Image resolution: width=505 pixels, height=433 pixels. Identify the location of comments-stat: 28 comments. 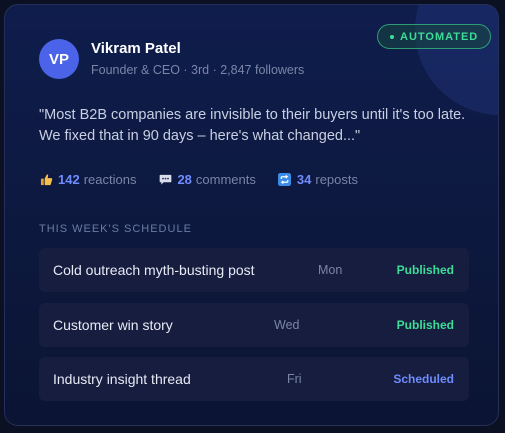
(207, 179).